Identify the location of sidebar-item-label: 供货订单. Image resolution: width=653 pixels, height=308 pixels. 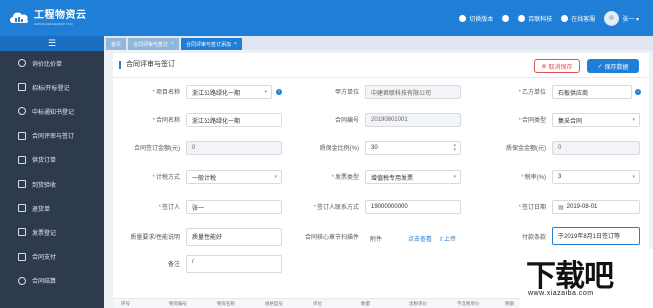
(44, 161).